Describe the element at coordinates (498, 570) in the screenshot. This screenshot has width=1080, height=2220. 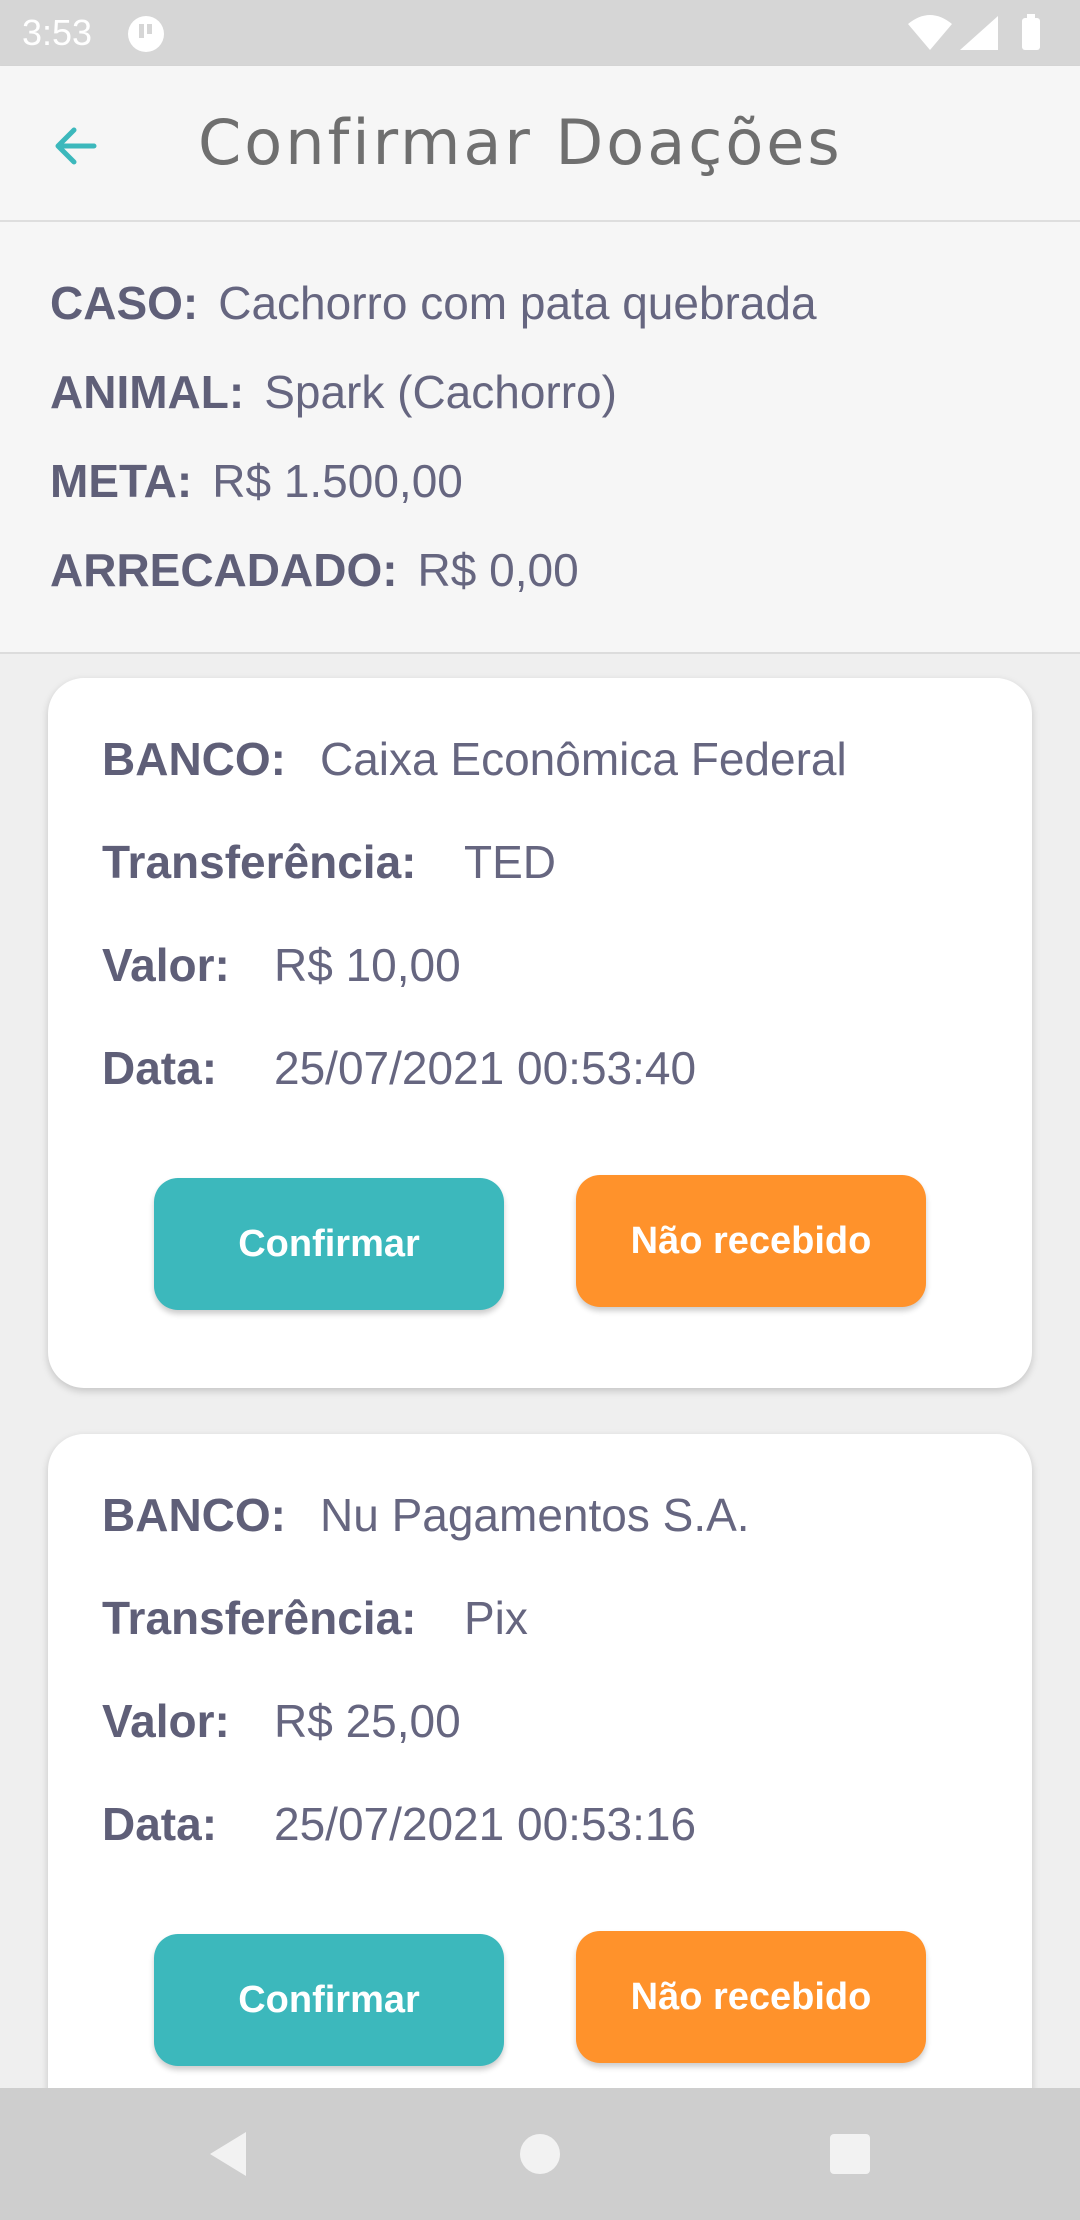
I see `arrecadado-value: R$ 0,00` at that location.